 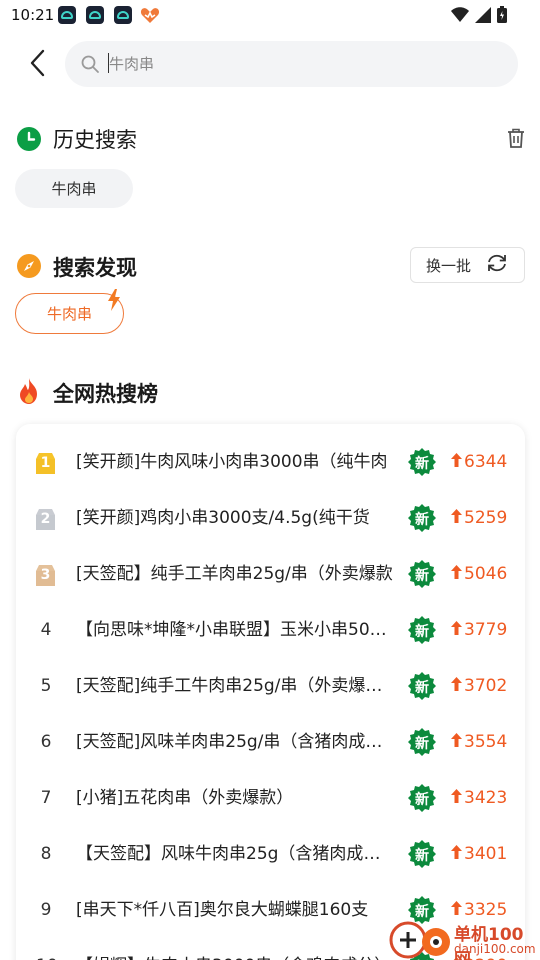 I want to click on hot-item-title: 【向思味*坤隆*小串联盟】玉米小串500串, so click(x=235, y=630).